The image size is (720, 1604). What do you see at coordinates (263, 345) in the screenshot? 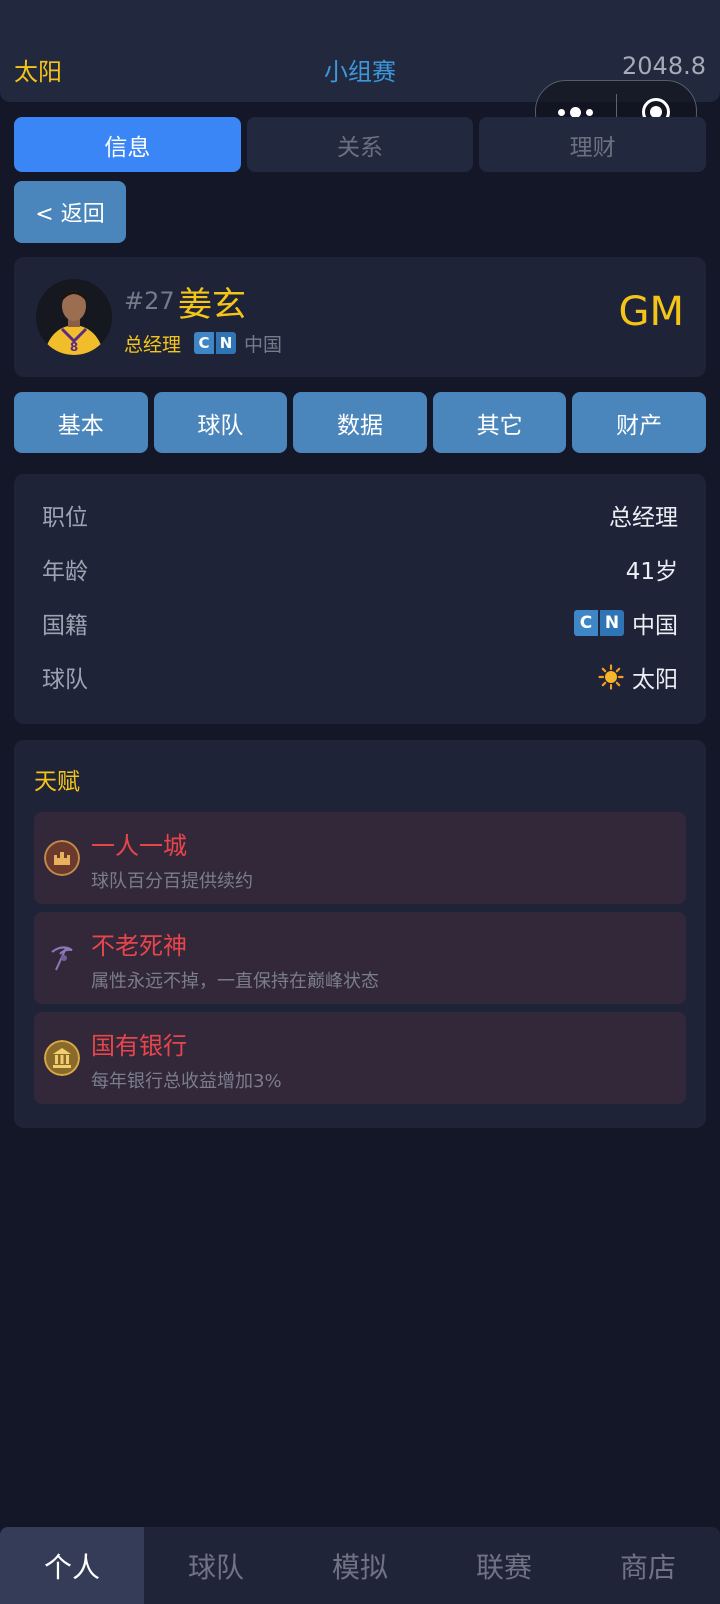
I see `player-country: 中国` at bounding box center [263, 345].